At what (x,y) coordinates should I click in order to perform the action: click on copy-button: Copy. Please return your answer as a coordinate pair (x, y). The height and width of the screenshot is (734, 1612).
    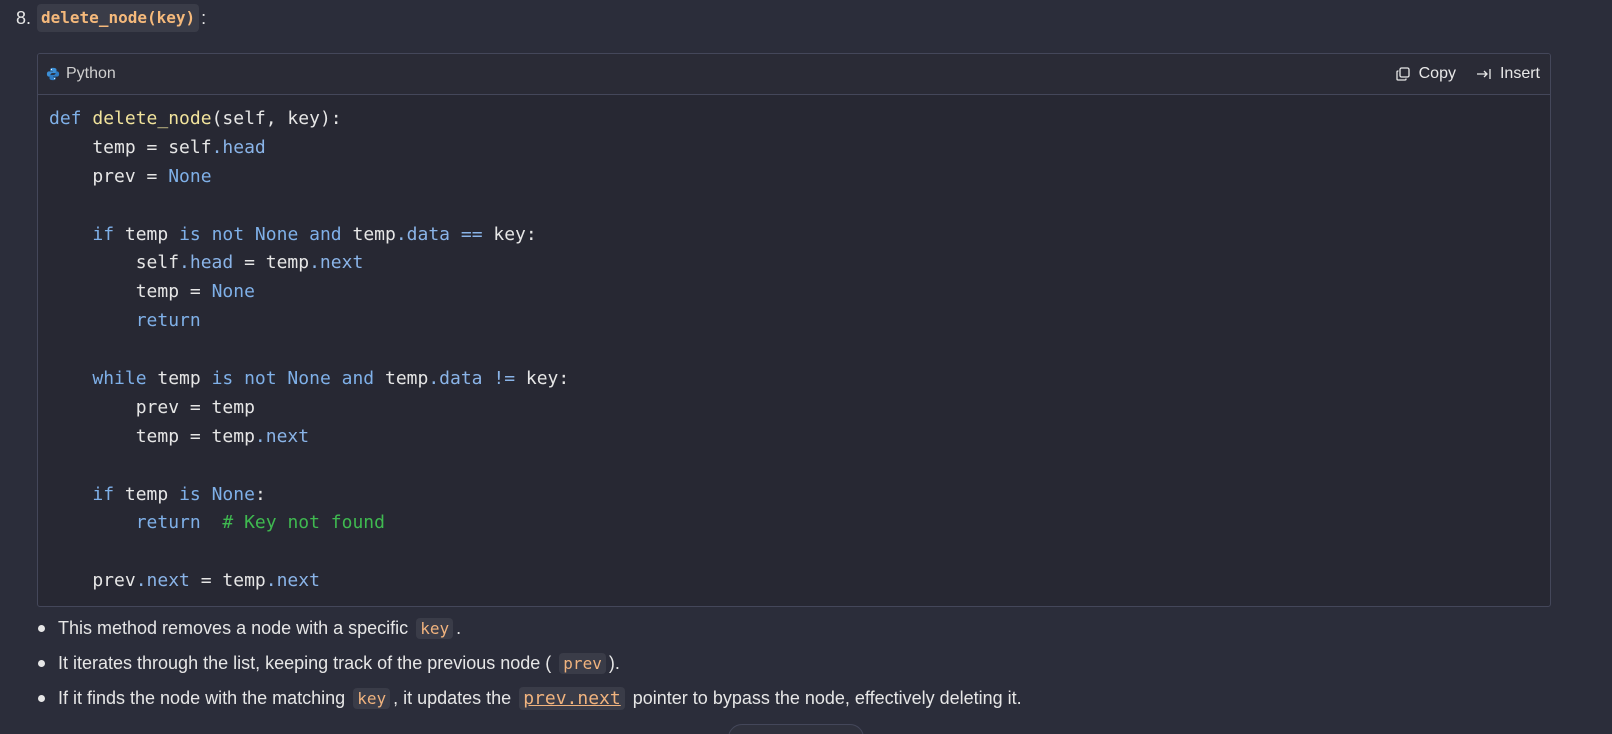
    Looking at the image, I should click on (1425, 74).